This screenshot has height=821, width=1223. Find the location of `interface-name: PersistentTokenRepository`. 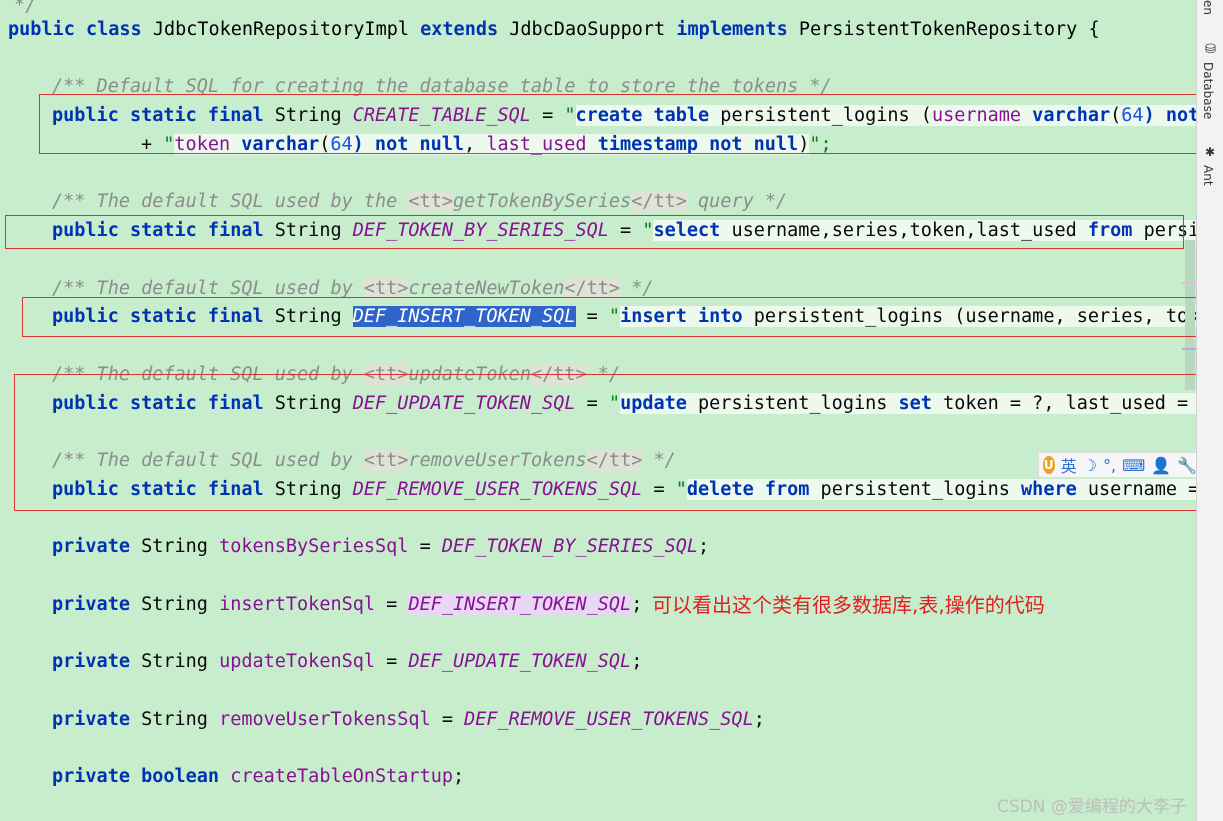

interface-name: PersistentTokenRepository is located at coordinates (938, 29).